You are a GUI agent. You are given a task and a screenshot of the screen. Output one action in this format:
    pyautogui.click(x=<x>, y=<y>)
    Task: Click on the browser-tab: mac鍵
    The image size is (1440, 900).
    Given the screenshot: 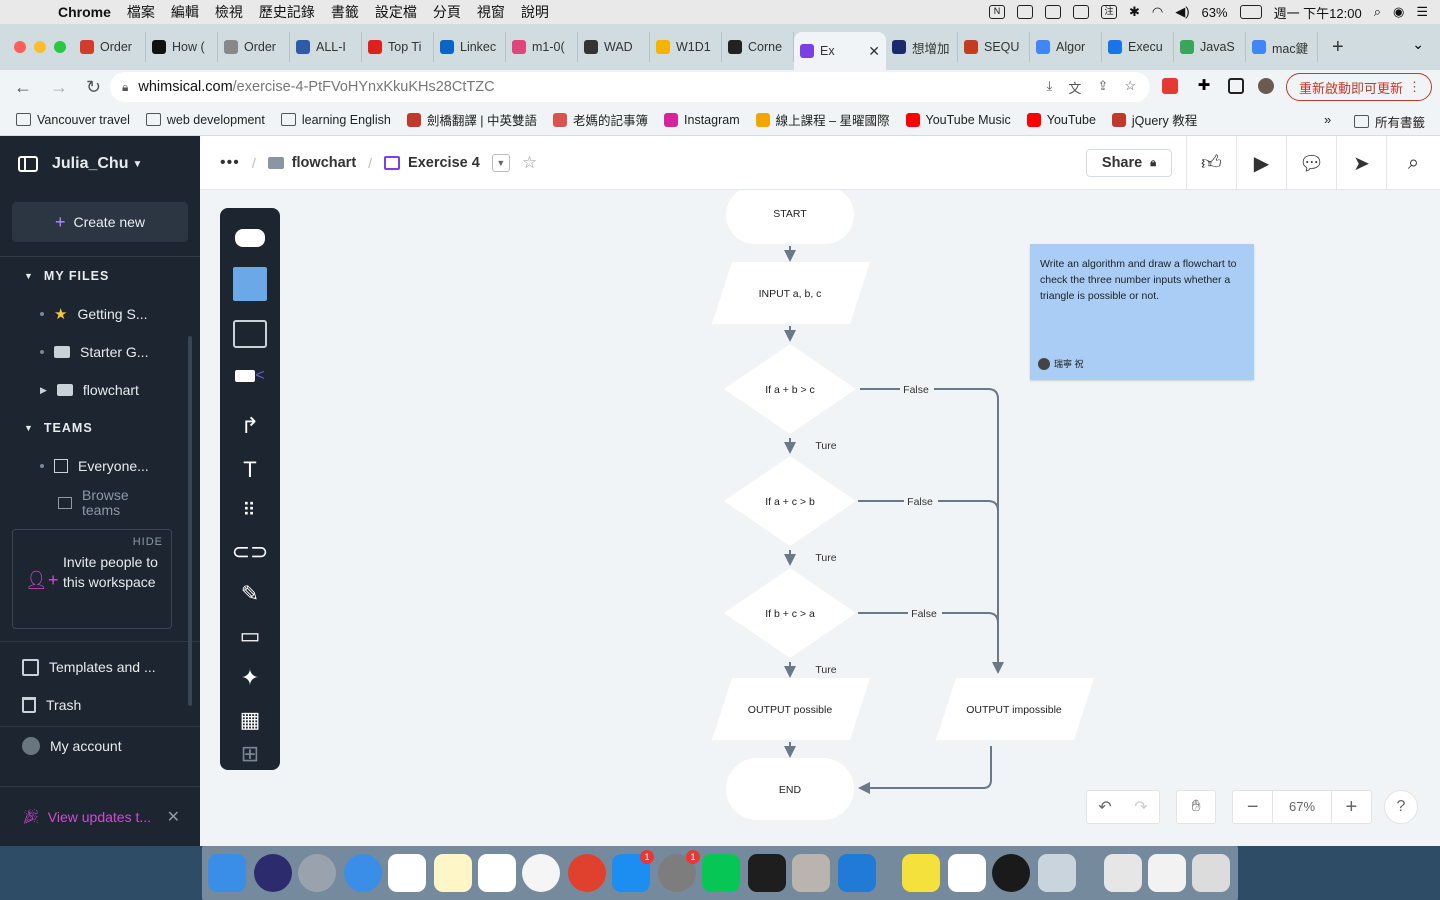 What is the action you would take?
    pyautogui.click(x=1282, y=47)
    